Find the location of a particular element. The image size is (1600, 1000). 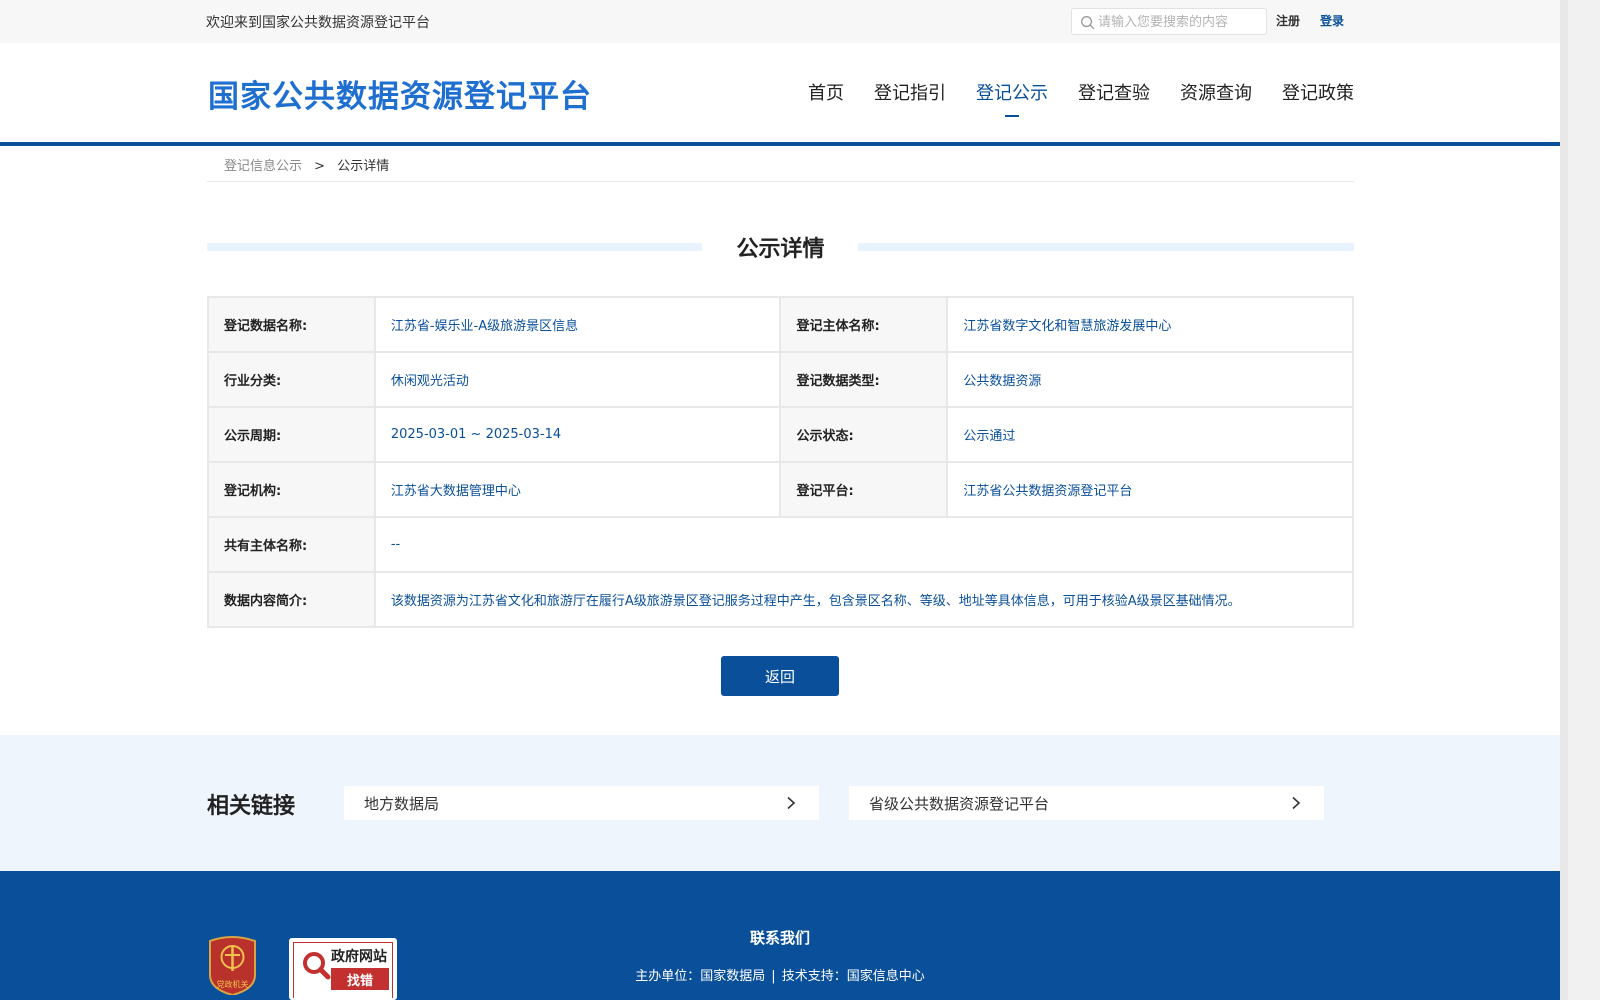

login-link: 登录 is located at coordinates (1332, 20).